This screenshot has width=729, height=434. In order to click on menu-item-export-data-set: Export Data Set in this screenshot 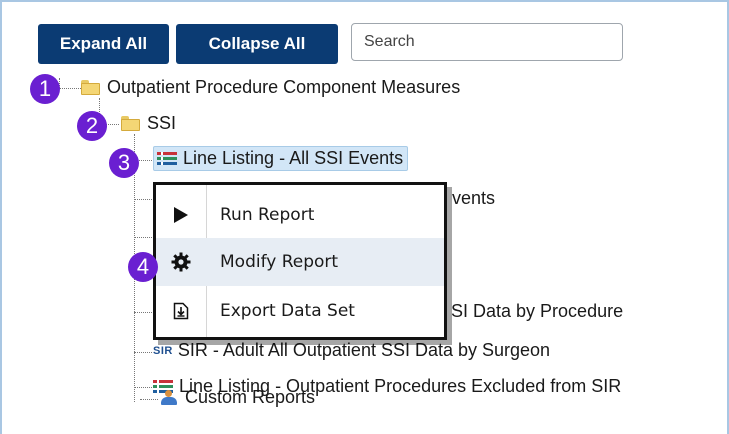, I will do `click(300, 311)`.